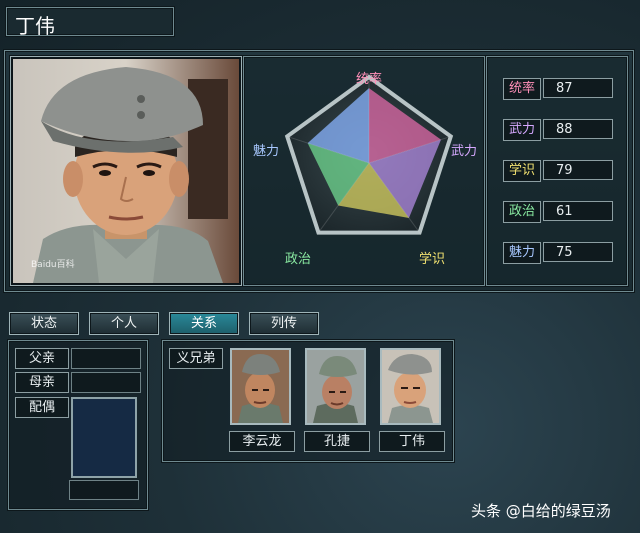  I want to click on stat-label: 学识, so click(522, 171).